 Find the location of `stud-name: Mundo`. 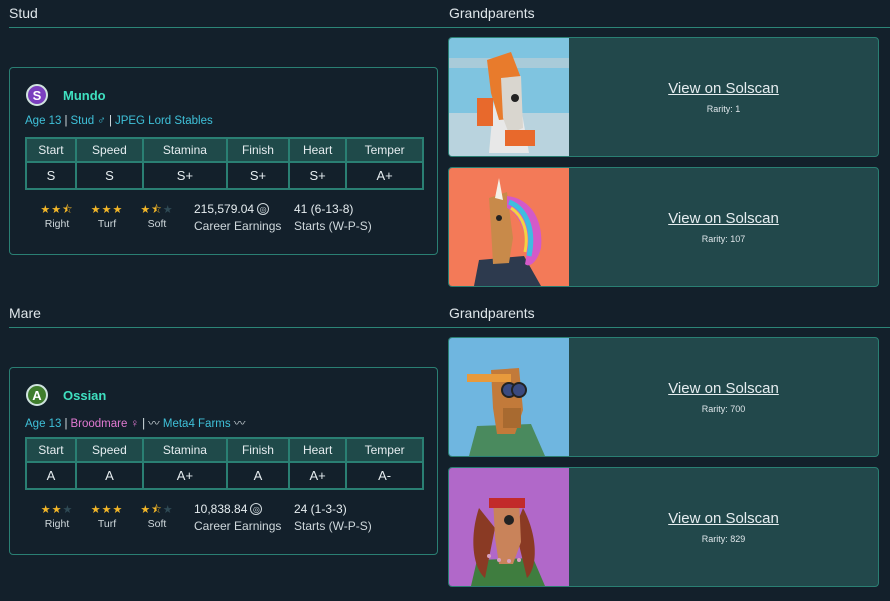

stud-name: Mundo is located at coordinates (84, 95).